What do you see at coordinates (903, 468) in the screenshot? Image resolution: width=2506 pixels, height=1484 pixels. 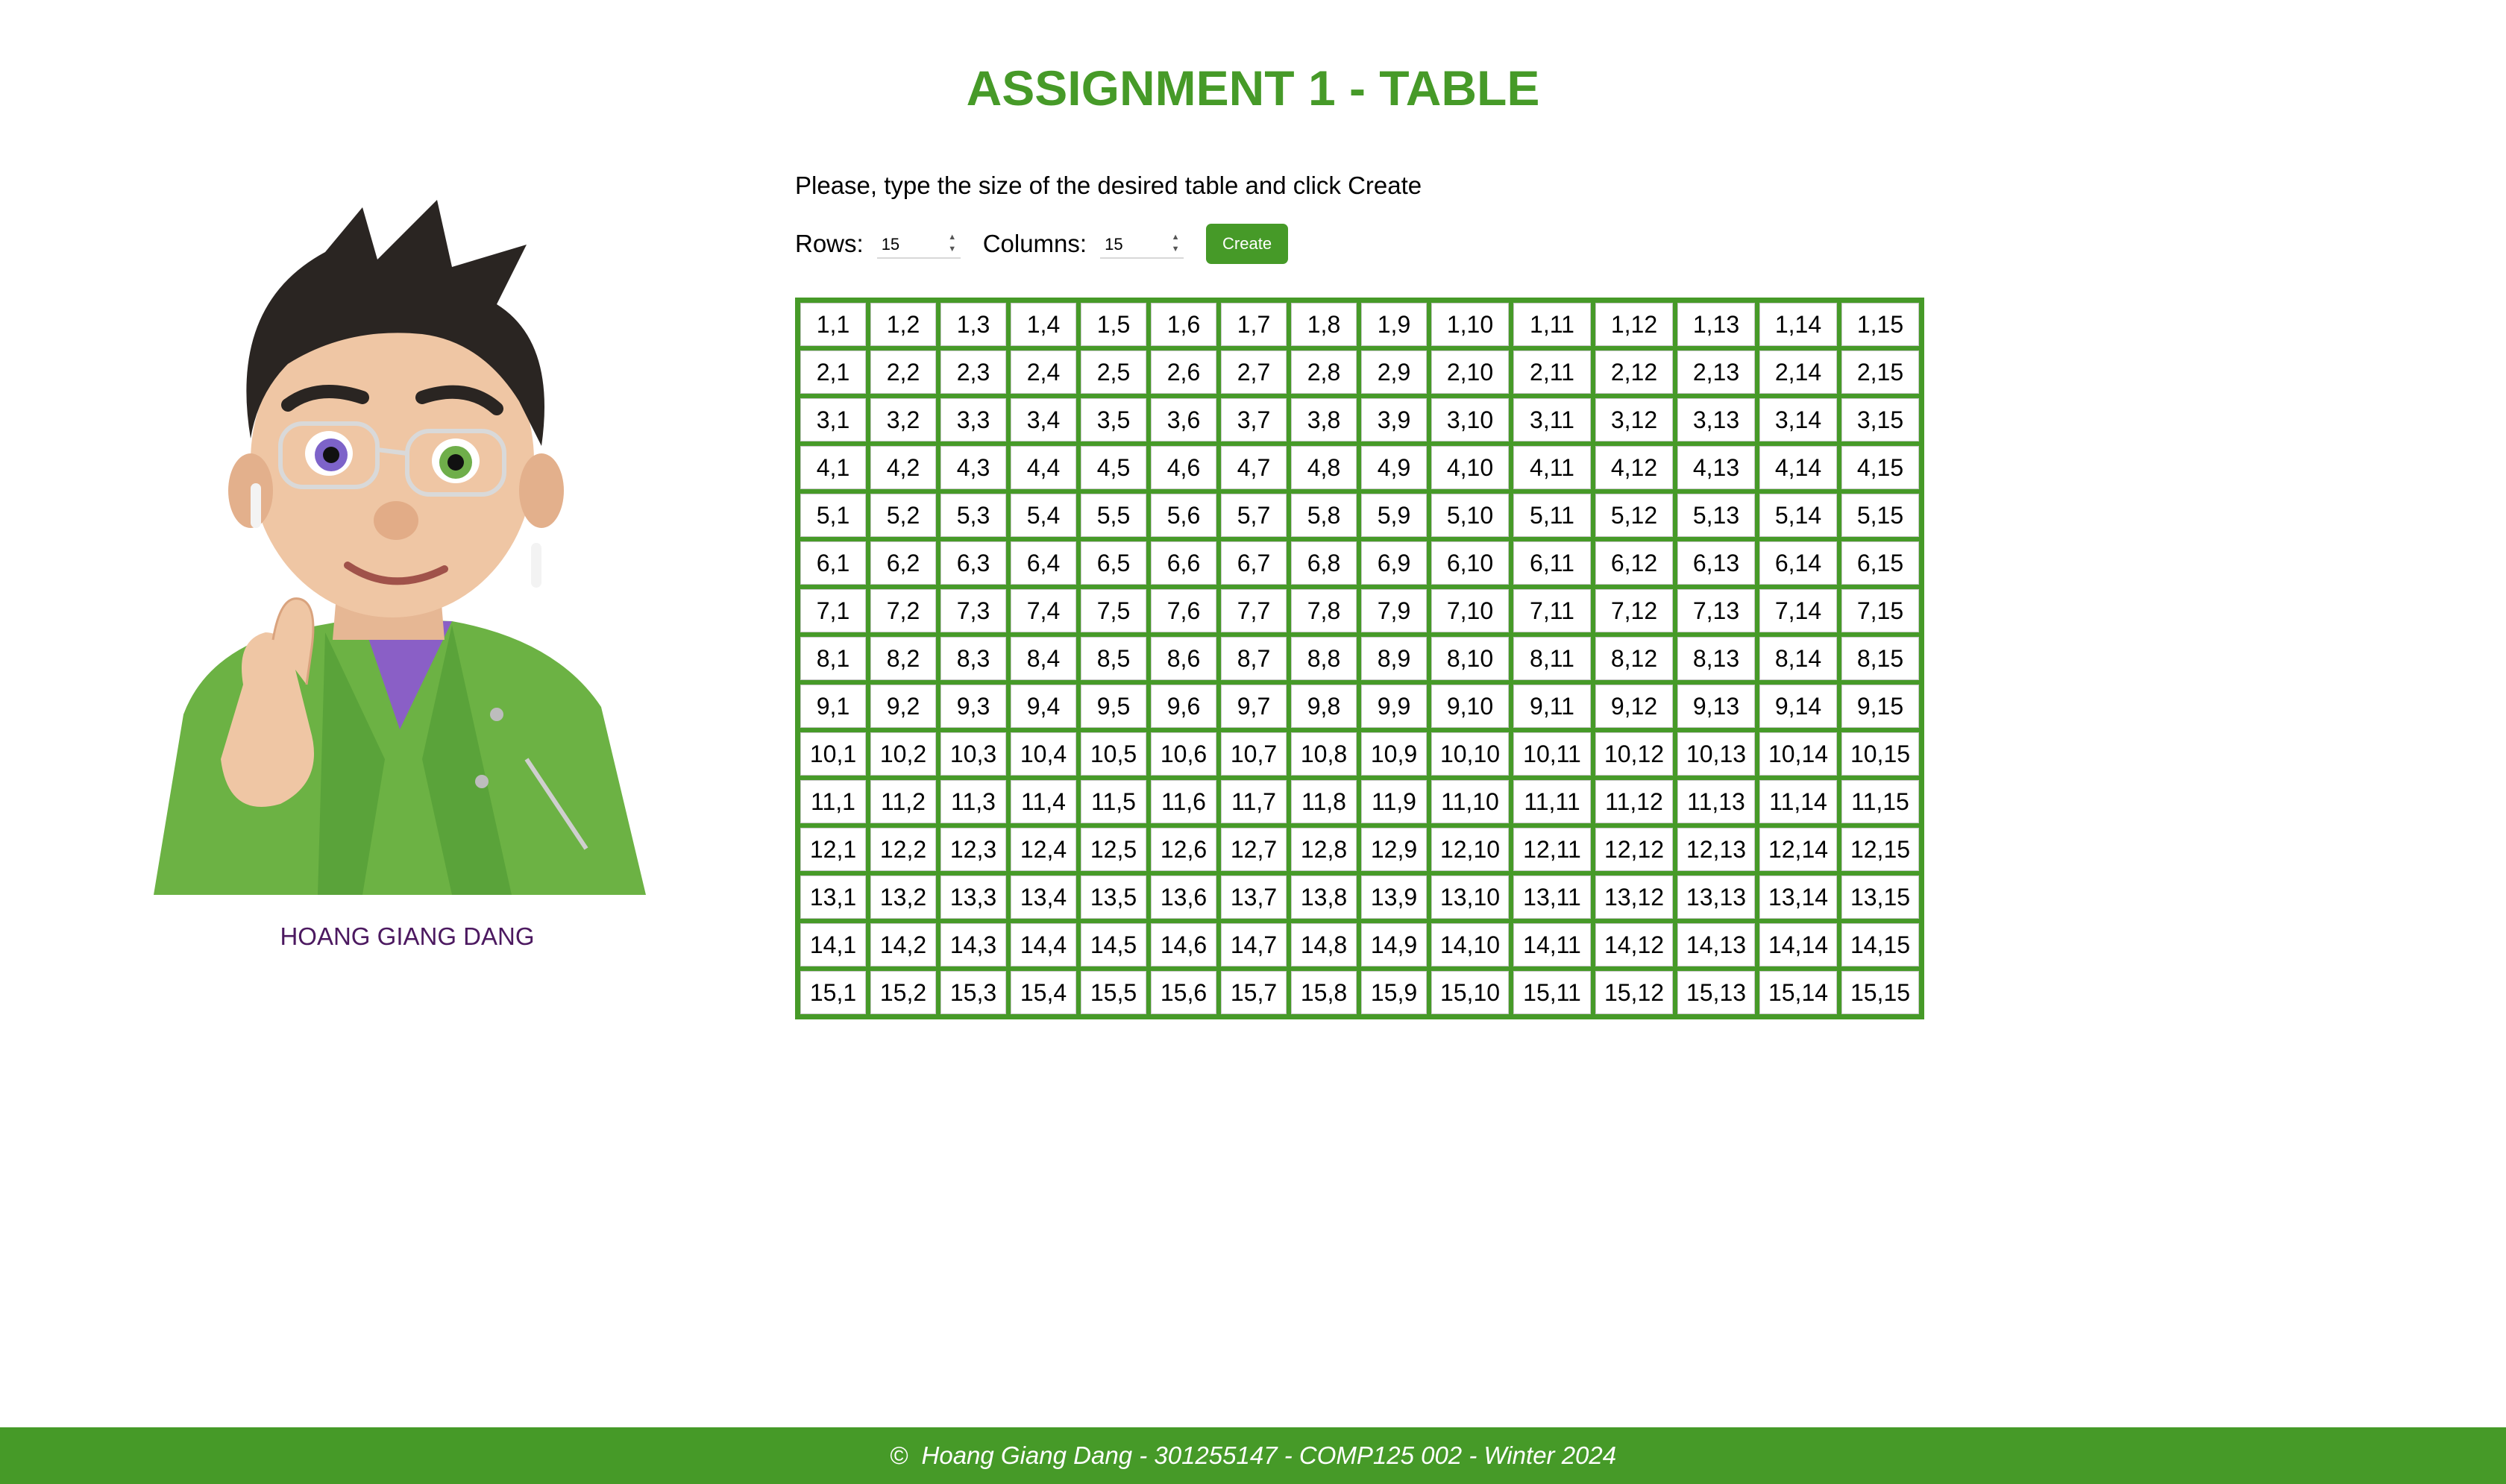 I see `table-cell: 4,2` at bounding box center [903, 468].